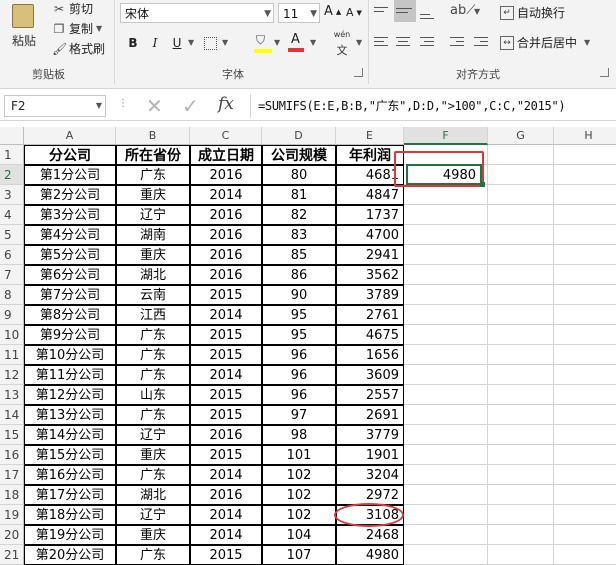 This screenshot has height=565, width=616. Describe the element at coordinates (12, 455) in the screenshot. I see `row-header: 16` at that location.